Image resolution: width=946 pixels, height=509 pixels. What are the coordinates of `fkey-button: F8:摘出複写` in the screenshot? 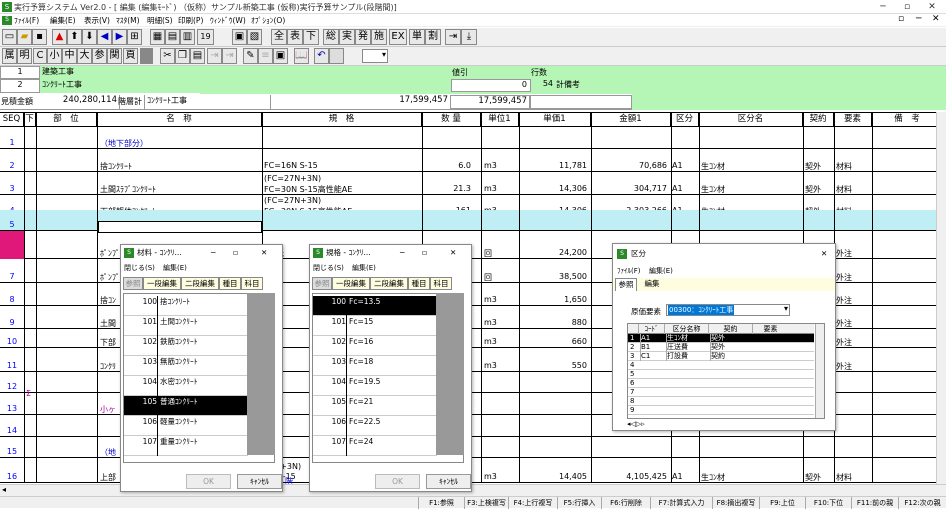 It's located at (735, 503).